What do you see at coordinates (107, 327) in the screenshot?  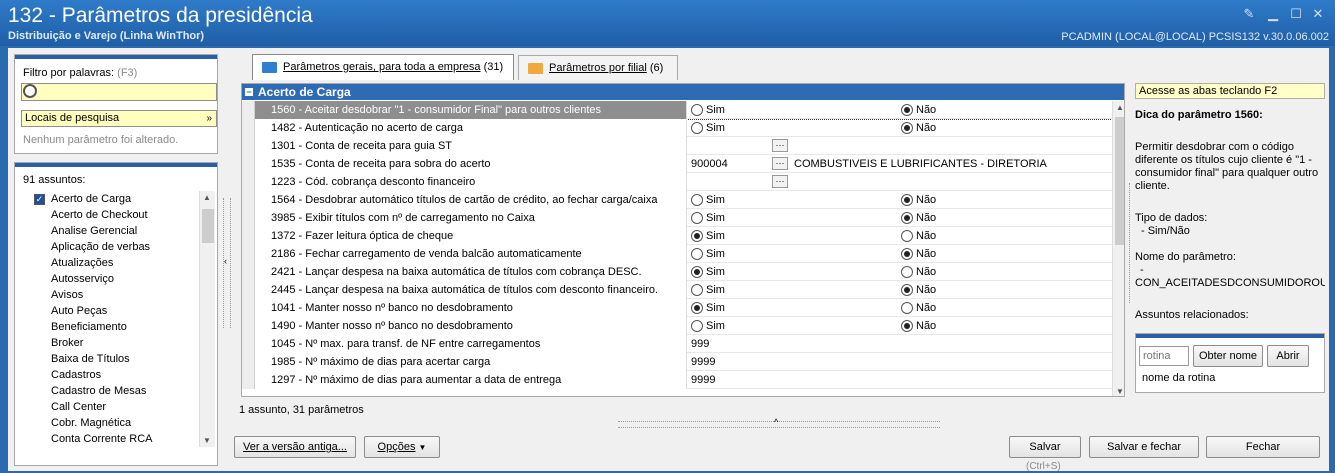 I see `subject-item: Beneficiamento` at bounding box center [107, 327].